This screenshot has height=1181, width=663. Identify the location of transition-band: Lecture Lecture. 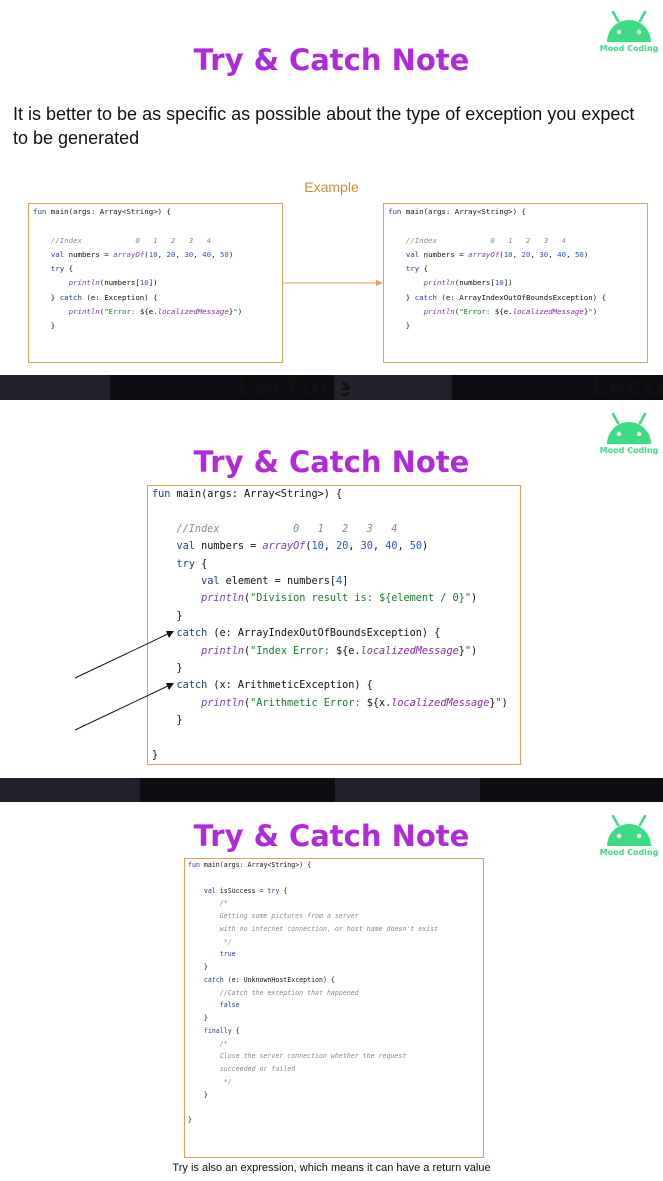
(331, 387).